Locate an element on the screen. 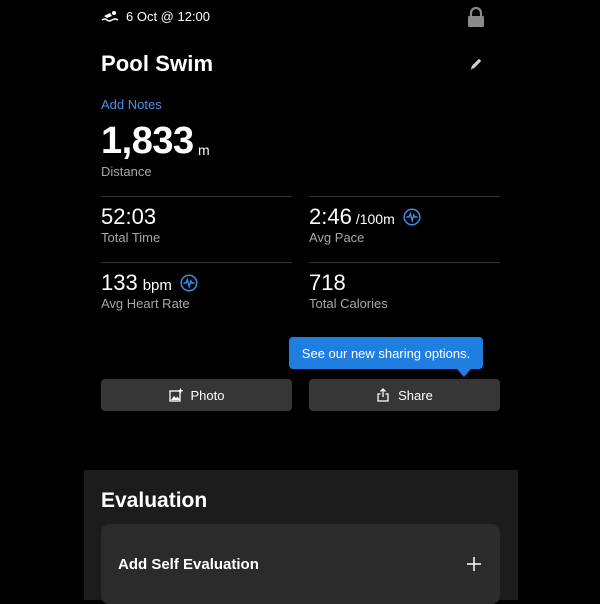 This screenshot has width=600, height=604. avg-hr-label: Avg Heart Rate is located at coordinates (145, 303).